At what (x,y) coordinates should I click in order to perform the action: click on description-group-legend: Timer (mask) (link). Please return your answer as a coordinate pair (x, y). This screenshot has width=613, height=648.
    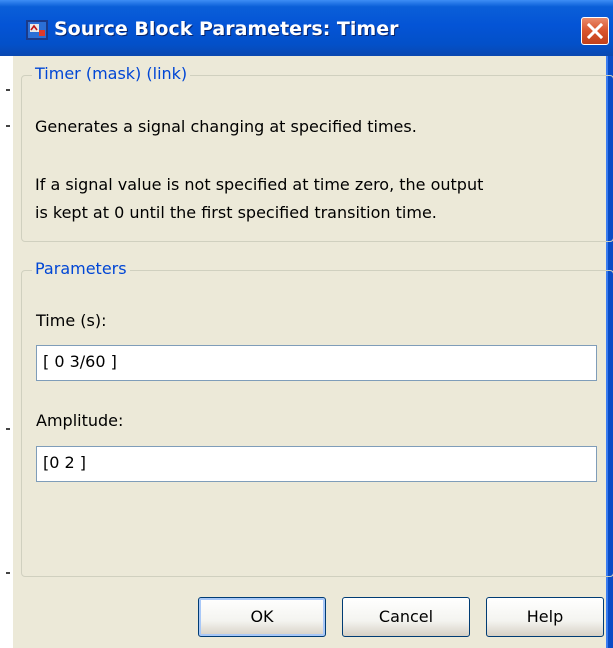
    Looking at the image, I should click on (111, 74).